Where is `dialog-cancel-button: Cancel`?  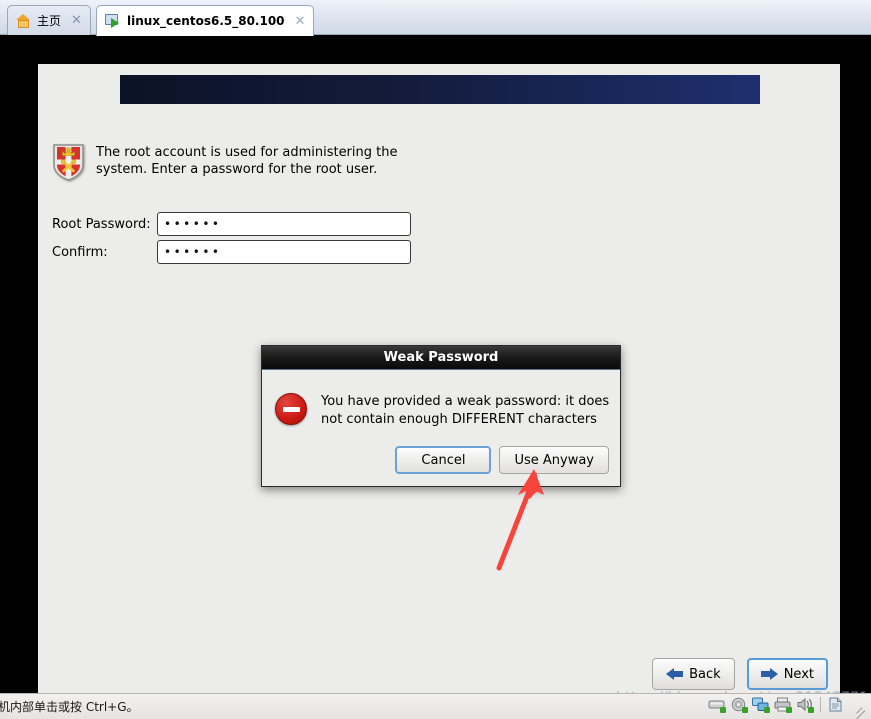 dialog-cancel-button: Cancel is located at coordinates (443, 460).